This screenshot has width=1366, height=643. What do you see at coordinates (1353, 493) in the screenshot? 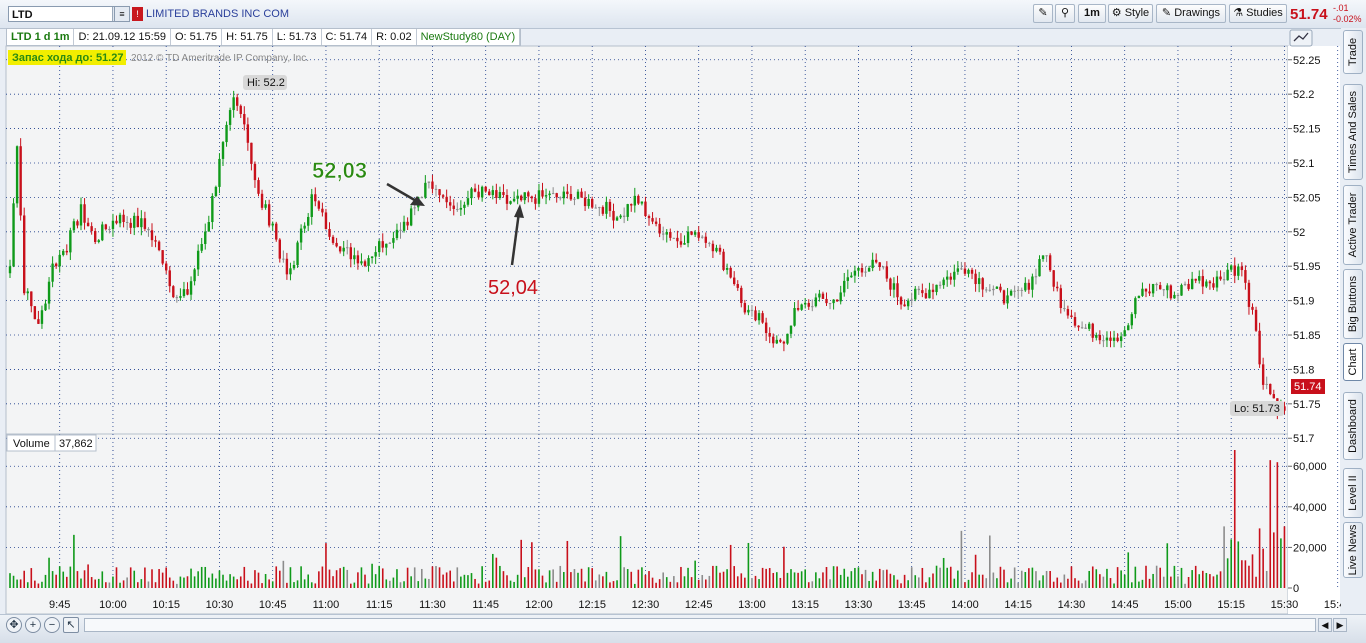
I see `tab-level-ii: Level II` at bounding box center [1353, 493].